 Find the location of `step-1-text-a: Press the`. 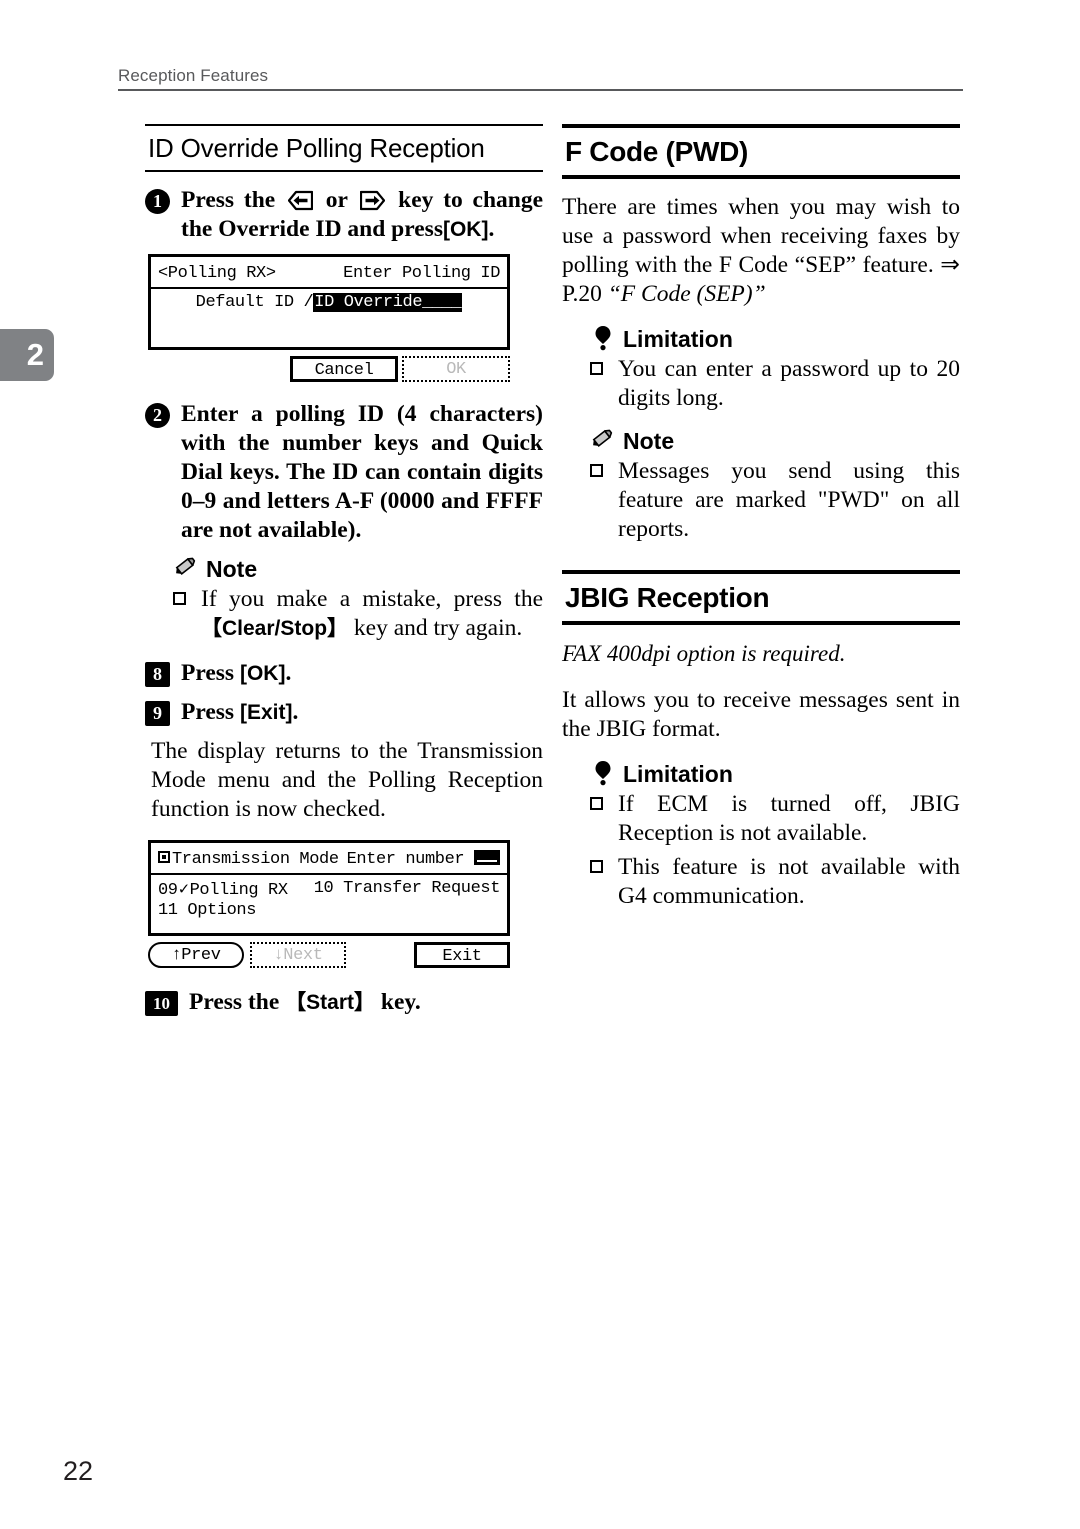

step-1-text-a: Press the is located at coordinates (228, 200).